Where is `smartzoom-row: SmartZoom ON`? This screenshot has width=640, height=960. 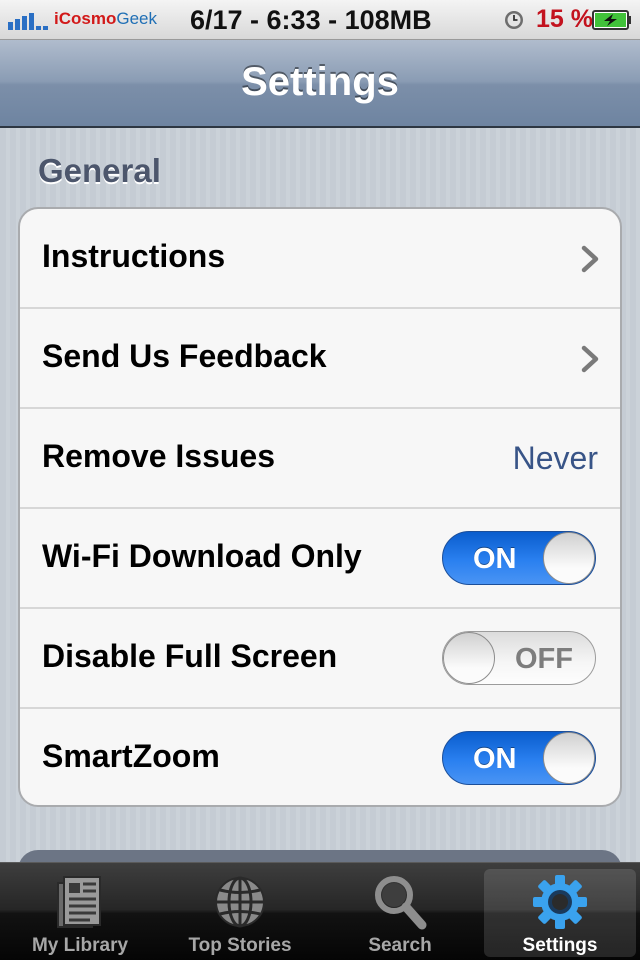
smartzoom-row: SmartZoom ON is located at coordinates (320, 757).